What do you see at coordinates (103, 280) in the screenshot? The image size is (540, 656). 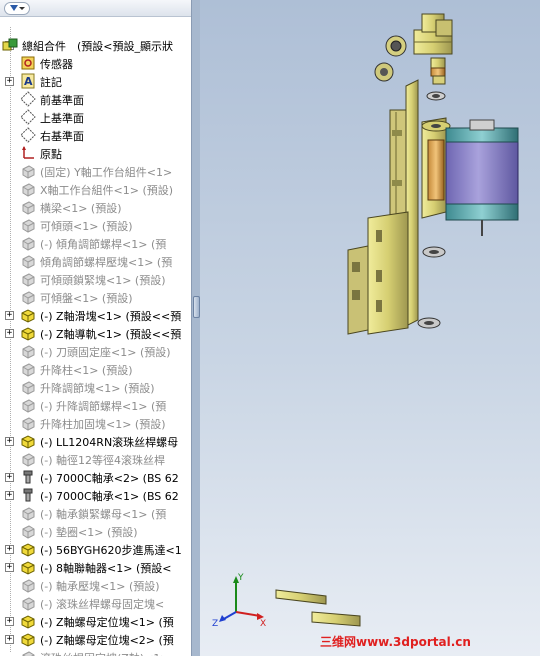 I see `tree-row-label: 可傾頭鎖緊塊<1> (預設)` at bounding box center [103, 280].